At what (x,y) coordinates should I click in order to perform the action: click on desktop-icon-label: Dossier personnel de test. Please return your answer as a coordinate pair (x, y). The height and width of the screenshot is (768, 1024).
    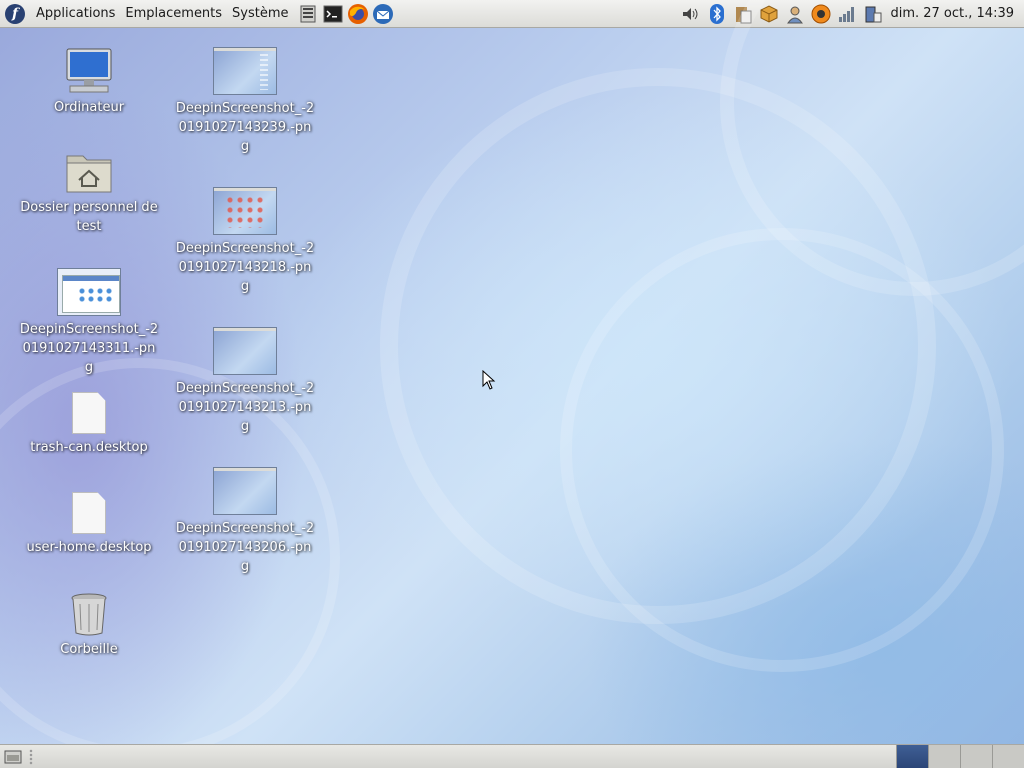
    Looking at the image, I should click on (89, 217).